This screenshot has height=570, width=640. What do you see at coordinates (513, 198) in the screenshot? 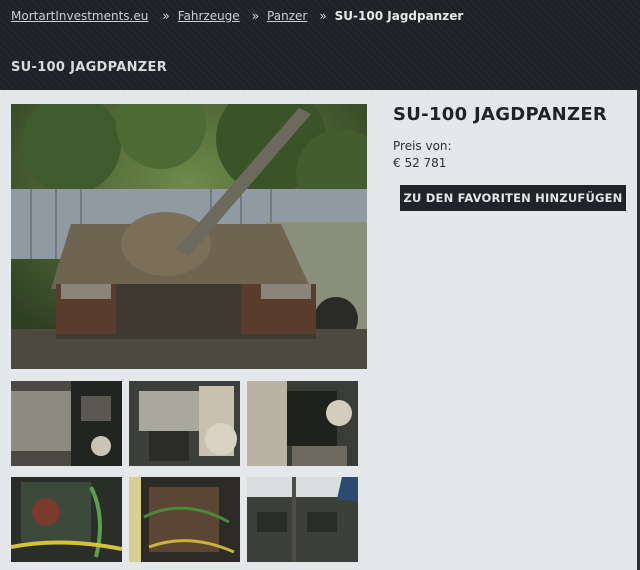
I see `add-to-favorites-button: ZU DEN FAVORITEN HINZUFÜGEN` at bounding box center [513, 198].